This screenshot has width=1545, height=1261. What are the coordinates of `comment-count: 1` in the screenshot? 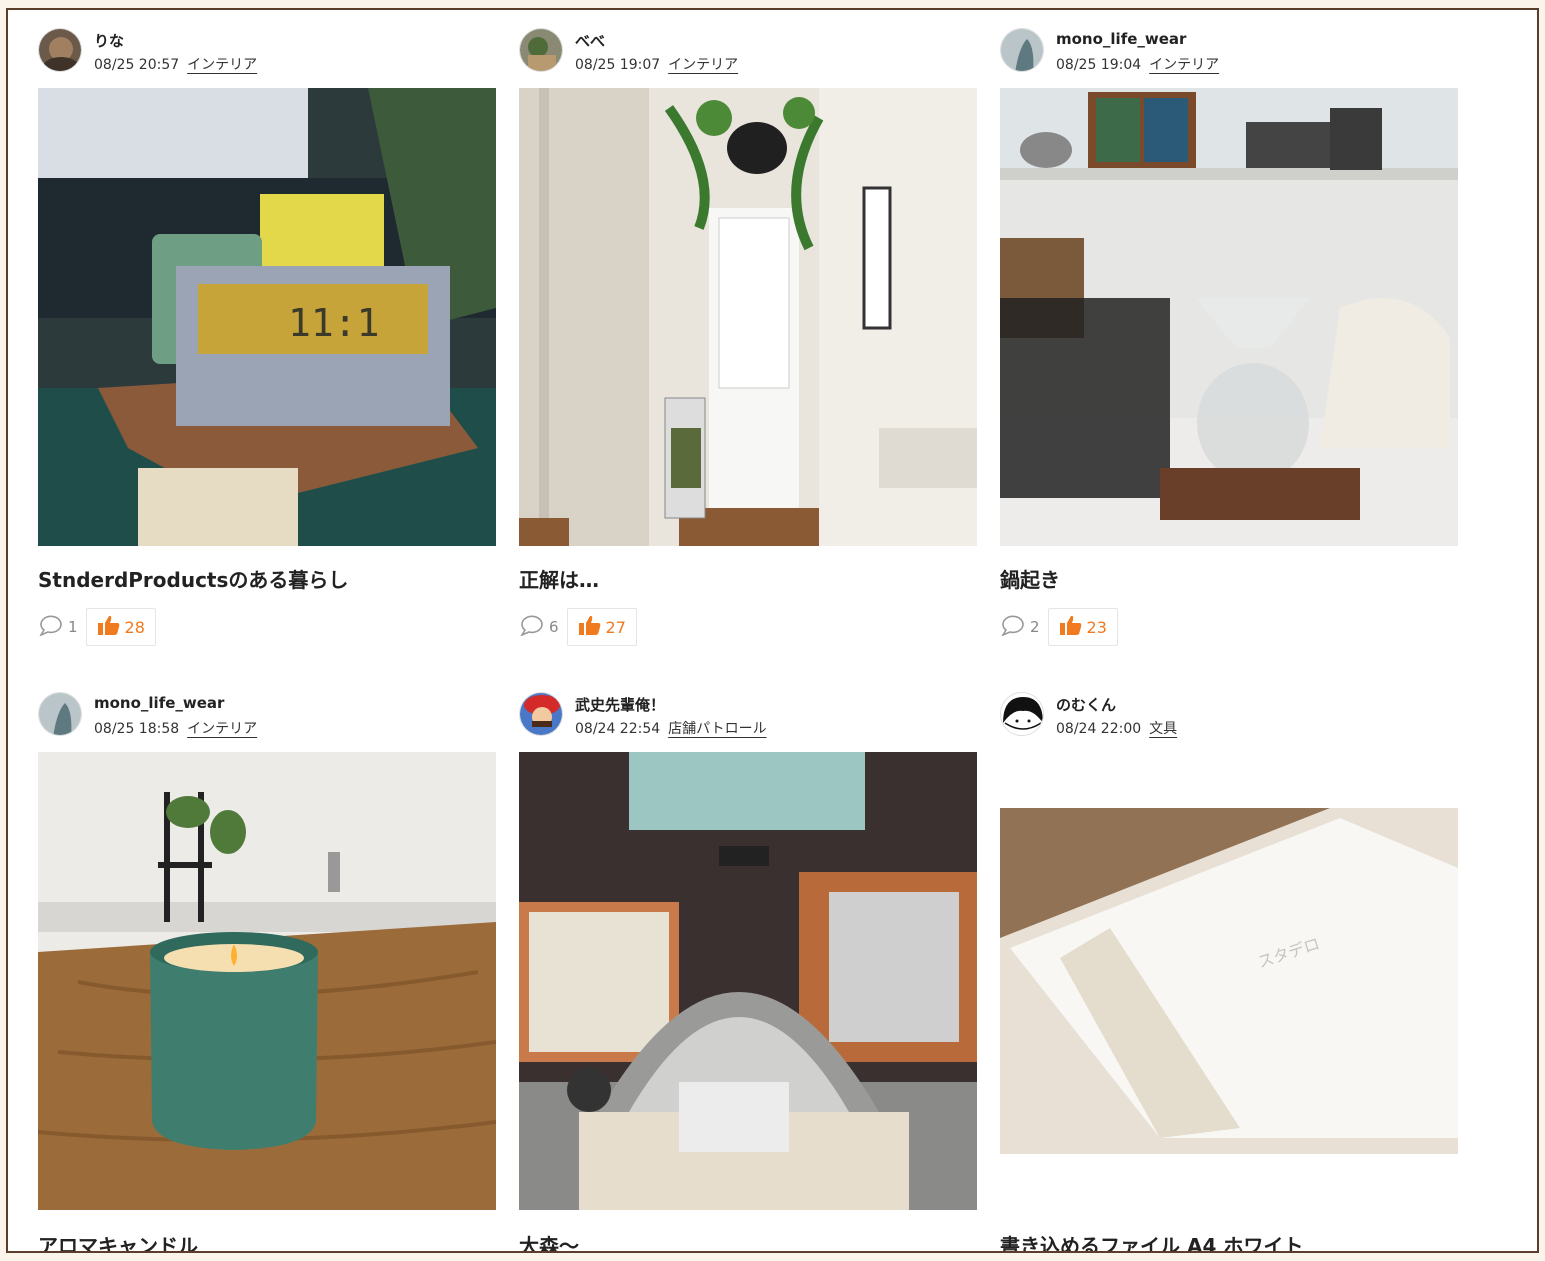 It's located at (73, 627).